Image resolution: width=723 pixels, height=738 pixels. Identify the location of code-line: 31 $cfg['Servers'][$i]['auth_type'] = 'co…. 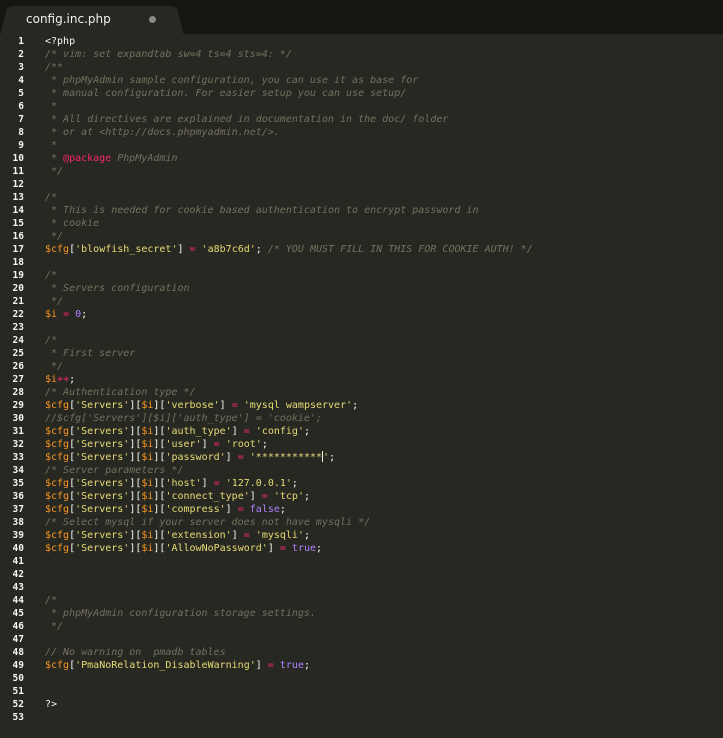
(361, 431).